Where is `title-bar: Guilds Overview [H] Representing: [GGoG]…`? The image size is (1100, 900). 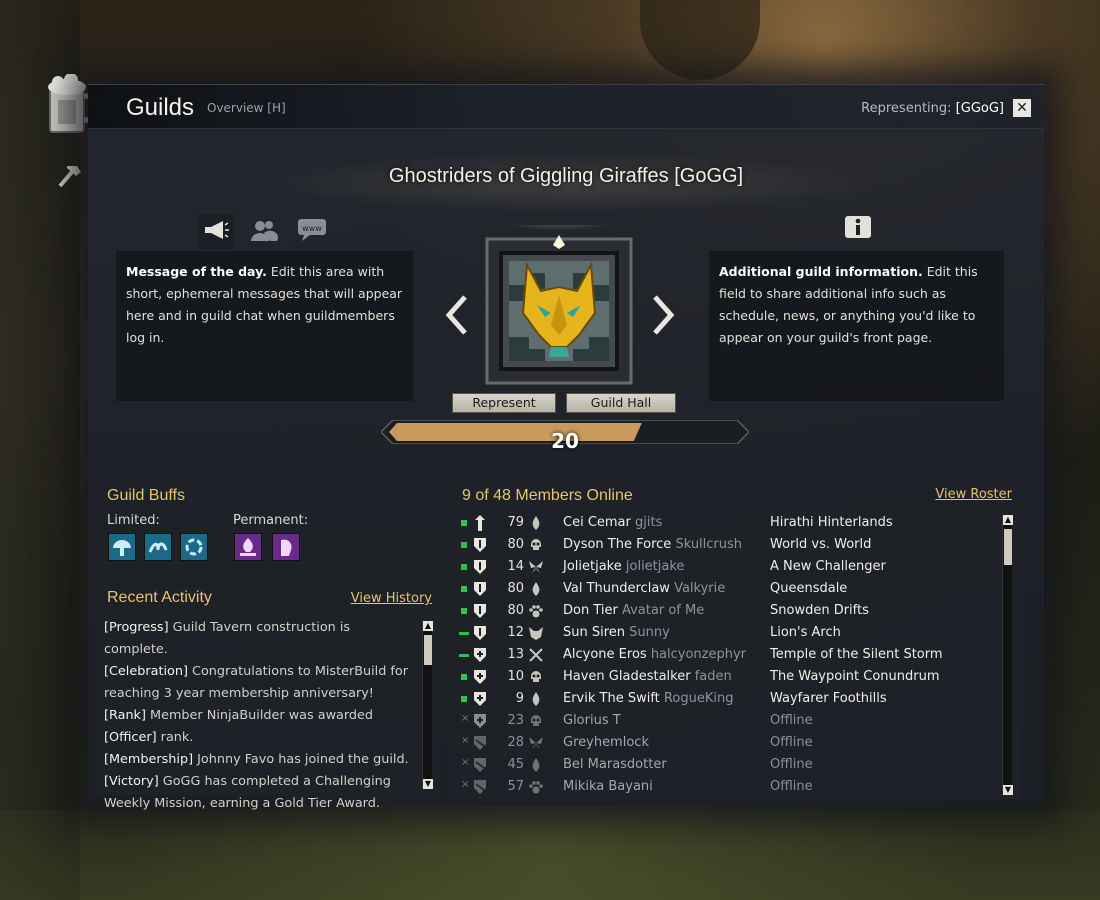 title-bar: Guilds Overview [H] Representing: [GGoG]… is located at coordinates (566, 107).